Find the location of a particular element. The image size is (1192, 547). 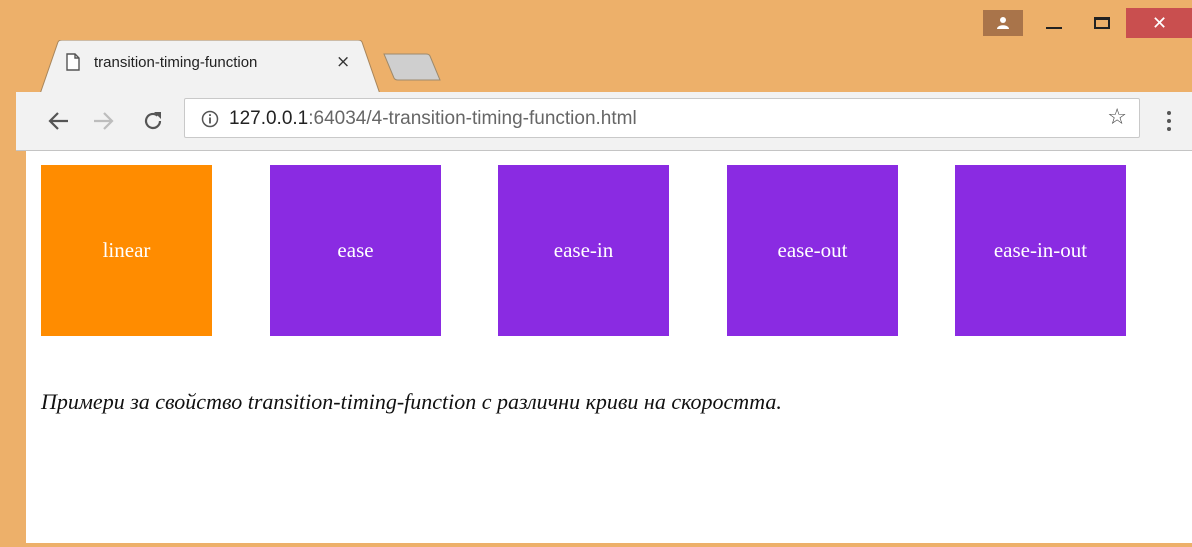

arrow-left-icon is located at coordinates (58, 121).